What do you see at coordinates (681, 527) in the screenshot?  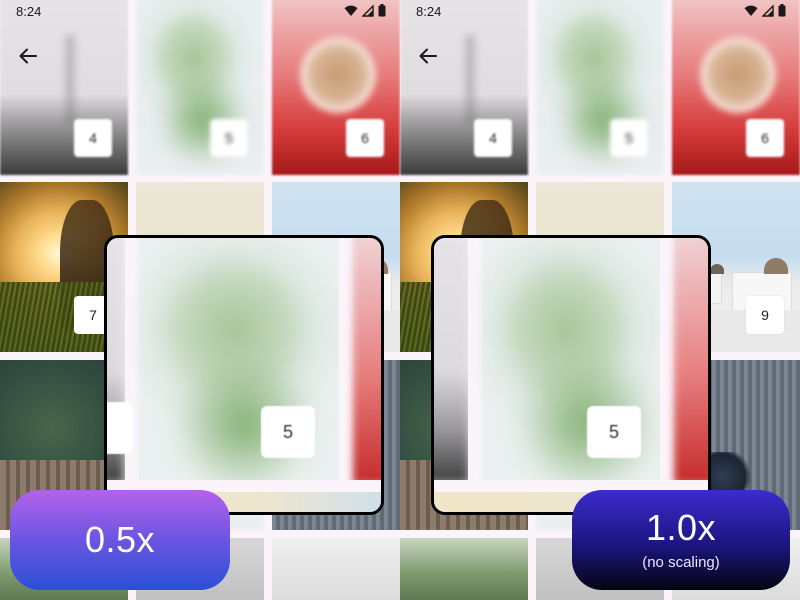 I see `scale-label: 1.0x` at bounding box center [681, 527].